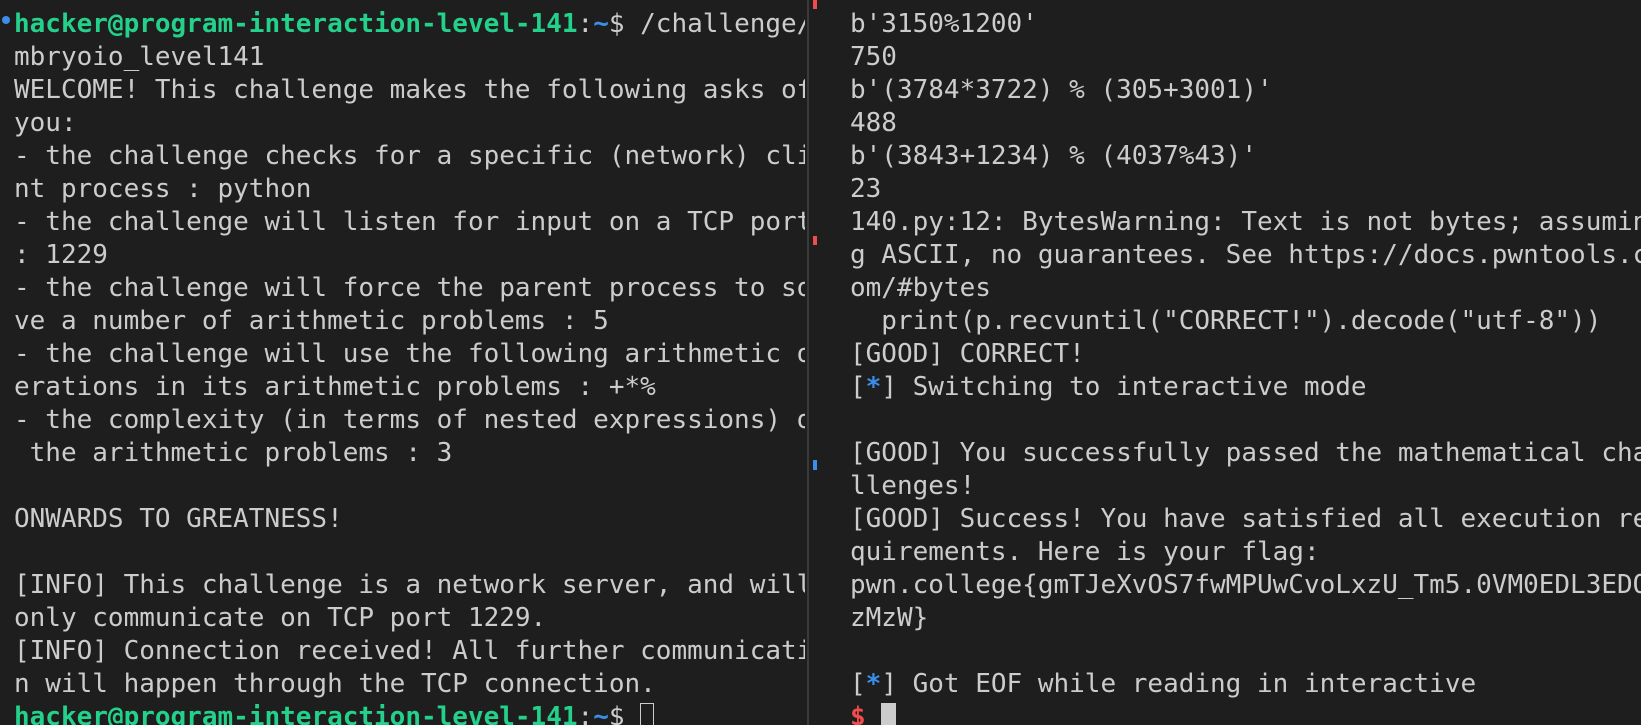  What do you see at coordinates (1163, 684) in the screenshot?
I see `status-line: [*] Got EOF while reading in interactive` at bounding box center [1163, 684].